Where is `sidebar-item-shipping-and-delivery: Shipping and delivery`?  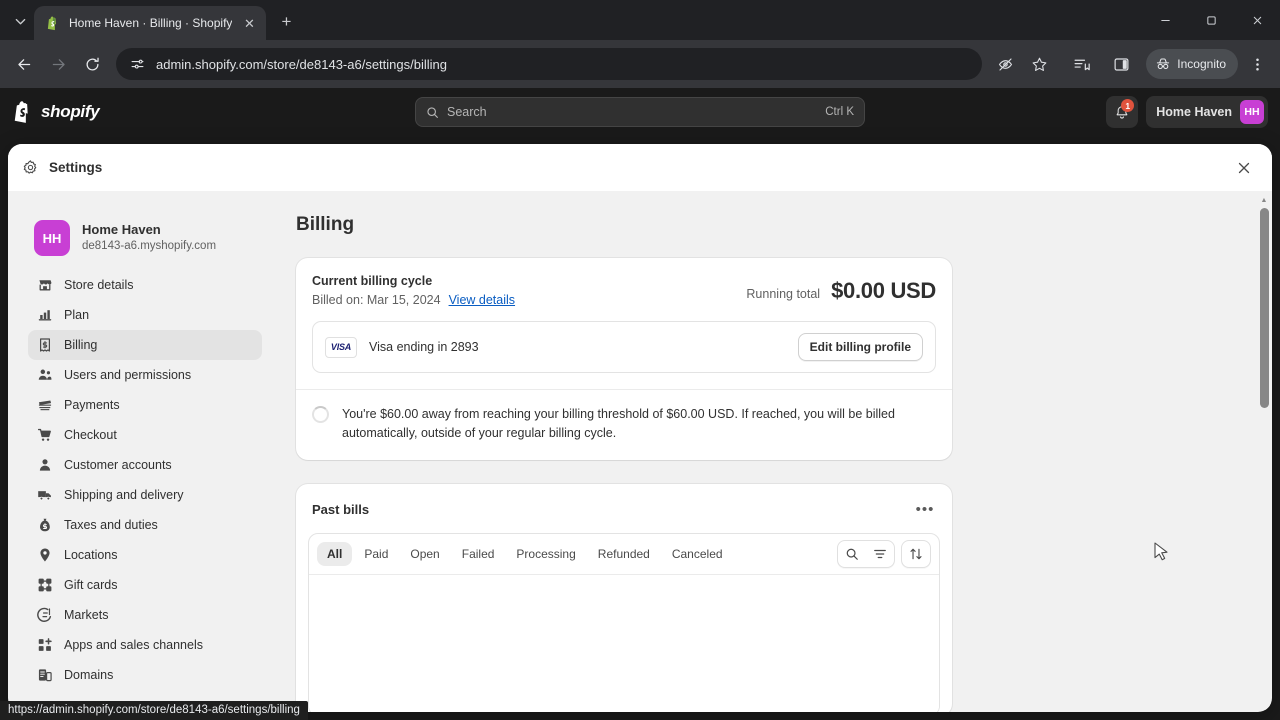
sidebar-item-shipping-and-delivery: Shipping and delivery is located at coordinates (145, 495).